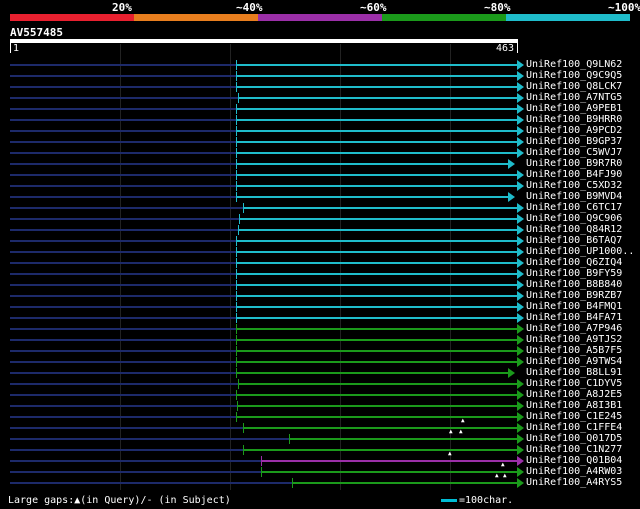  I want to click on hit-label: UniRef100_Q9LN62, so click(574, 64).